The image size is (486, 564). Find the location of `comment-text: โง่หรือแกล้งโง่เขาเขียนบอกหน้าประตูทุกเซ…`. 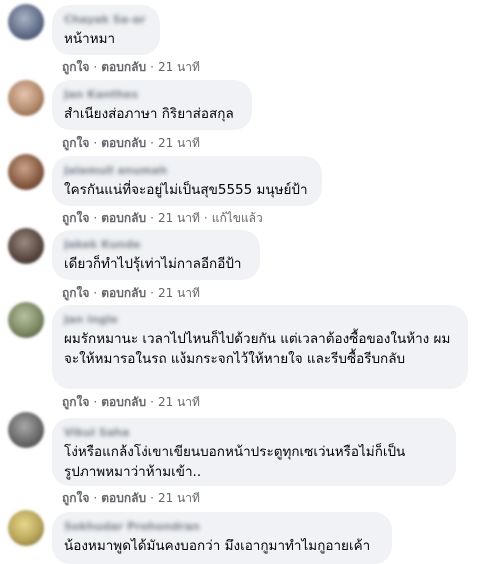

comment-text: โง่หรือแกล้งโง่เขาเขียนบอกหน้าประตูทุกเซ… is located at coordinates (235, 462).